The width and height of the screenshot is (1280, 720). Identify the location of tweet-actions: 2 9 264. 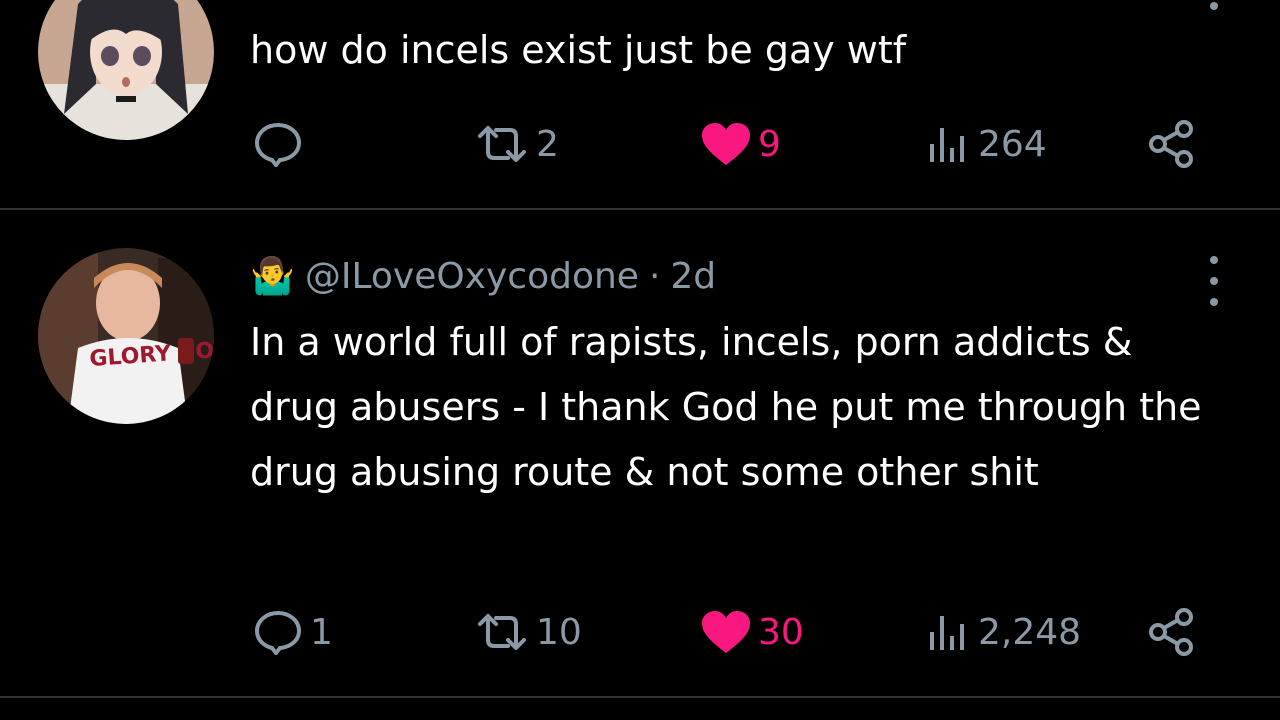
(740, 144).